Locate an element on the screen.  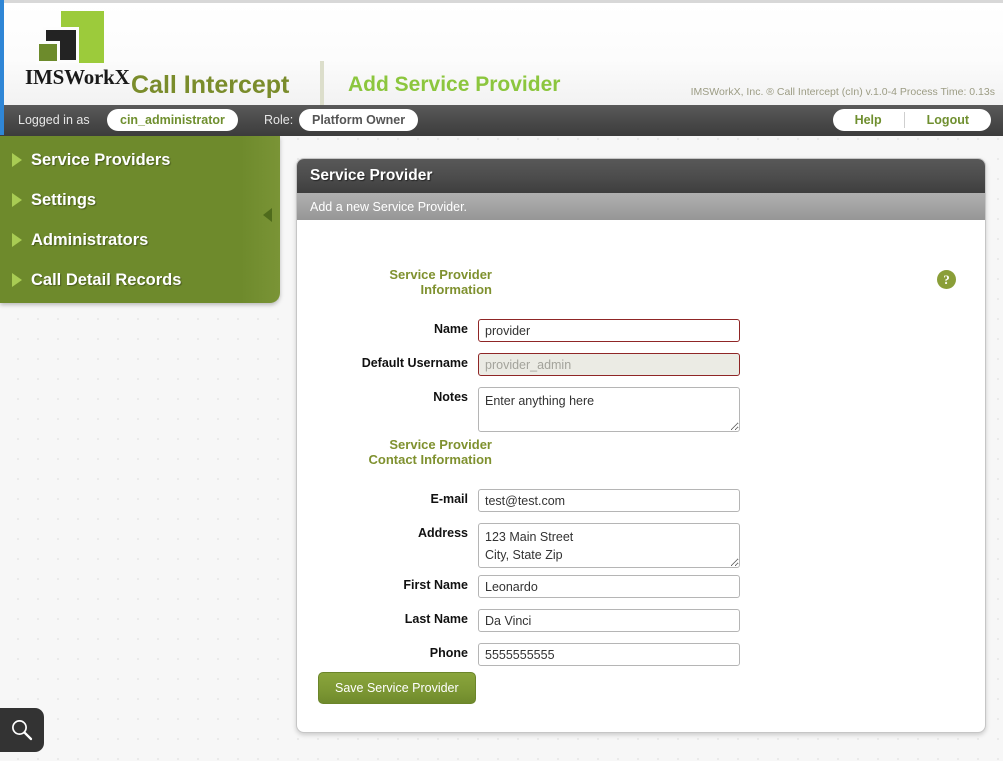
phone-label: Phone is located at coordinates (448, 653).